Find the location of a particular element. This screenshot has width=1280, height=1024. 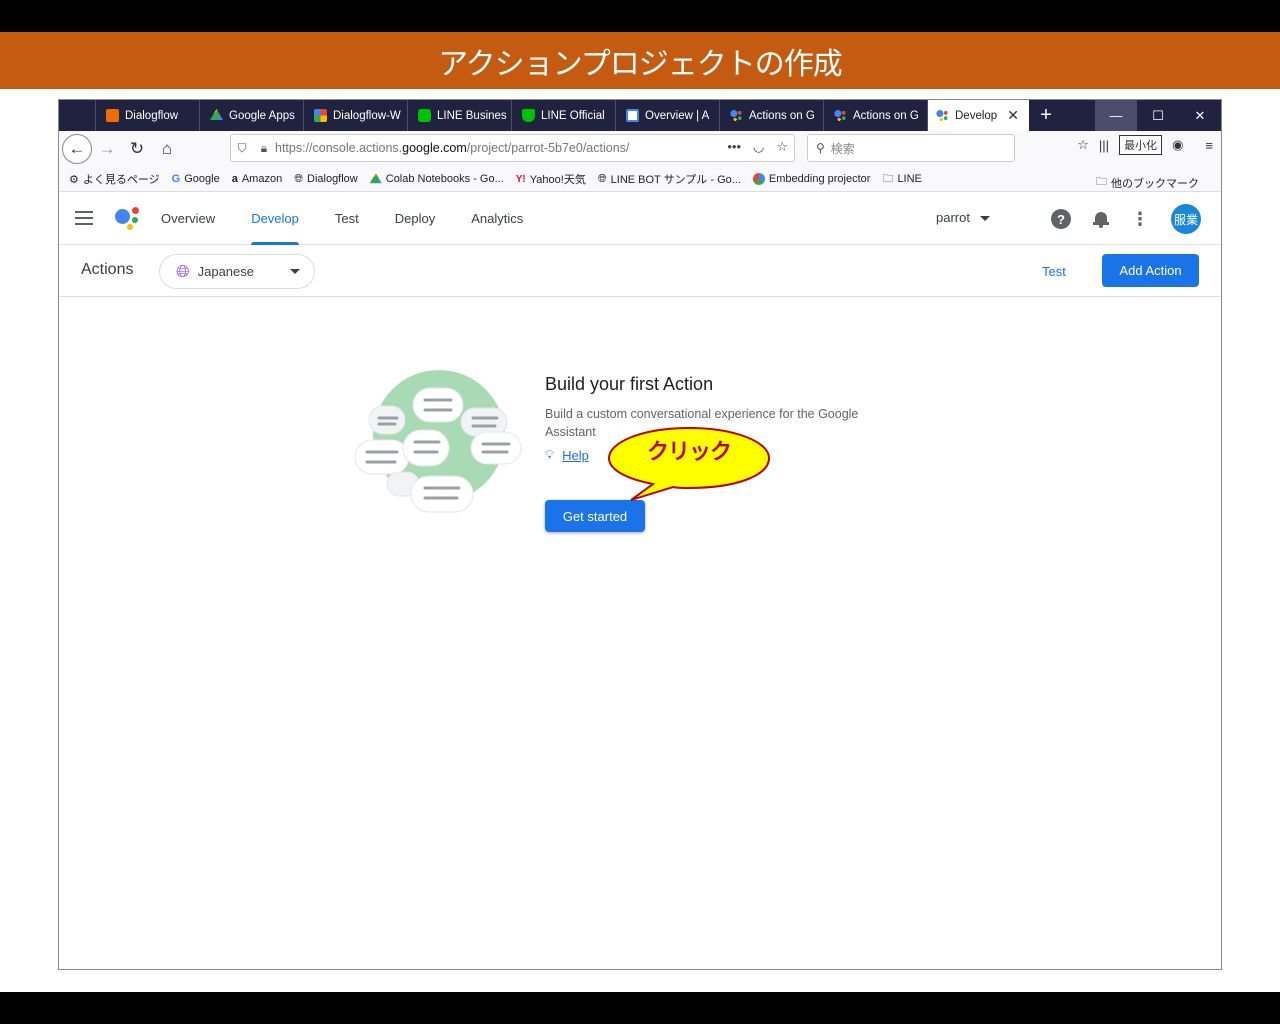

overview-icon is located at coordinates (632, 115).